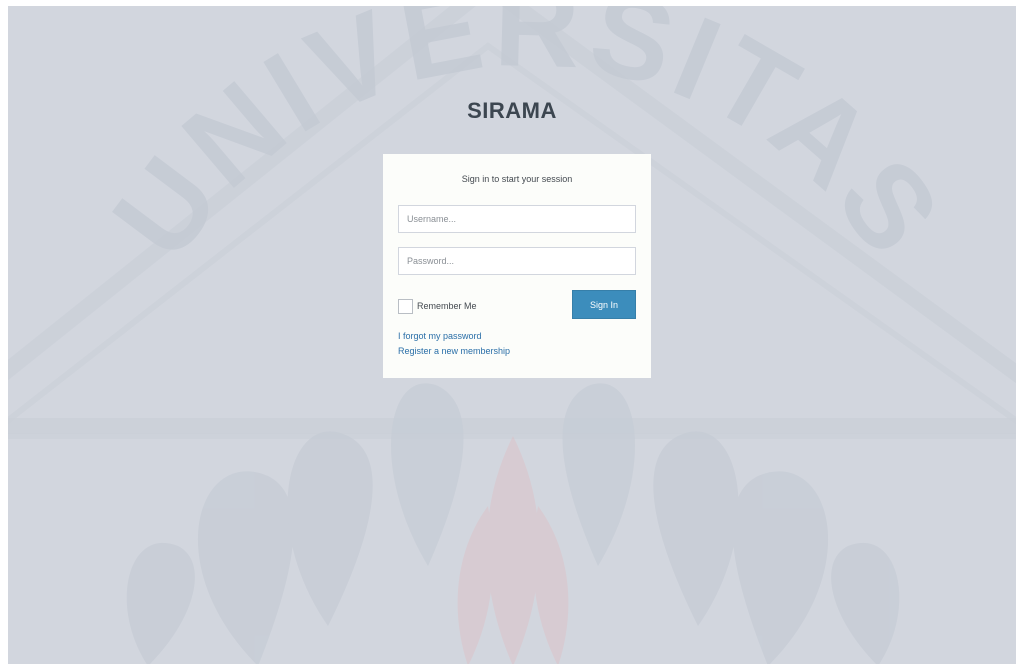 The image size is (1016, 664). Describe the element at coordinates (517, 261) in the screenshot. I see `password-input` at that location.